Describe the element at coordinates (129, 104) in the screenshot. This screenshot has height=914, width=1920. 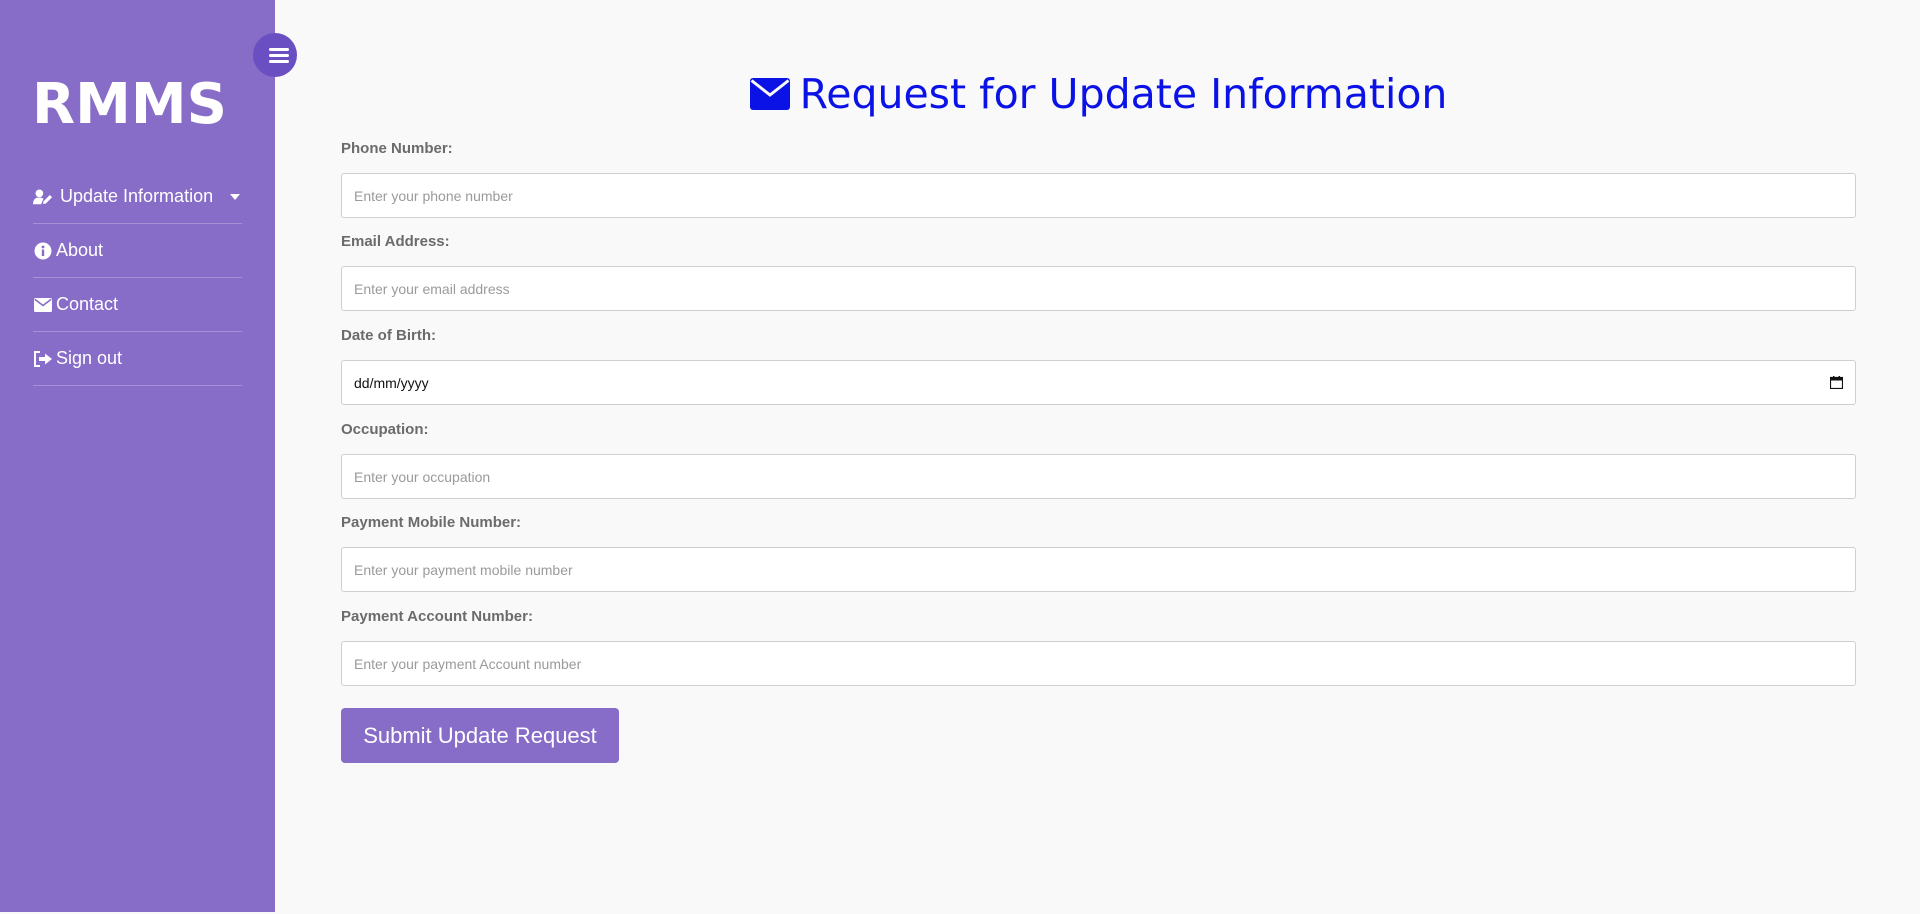
I see `brand-logo: RMMS` at that location.